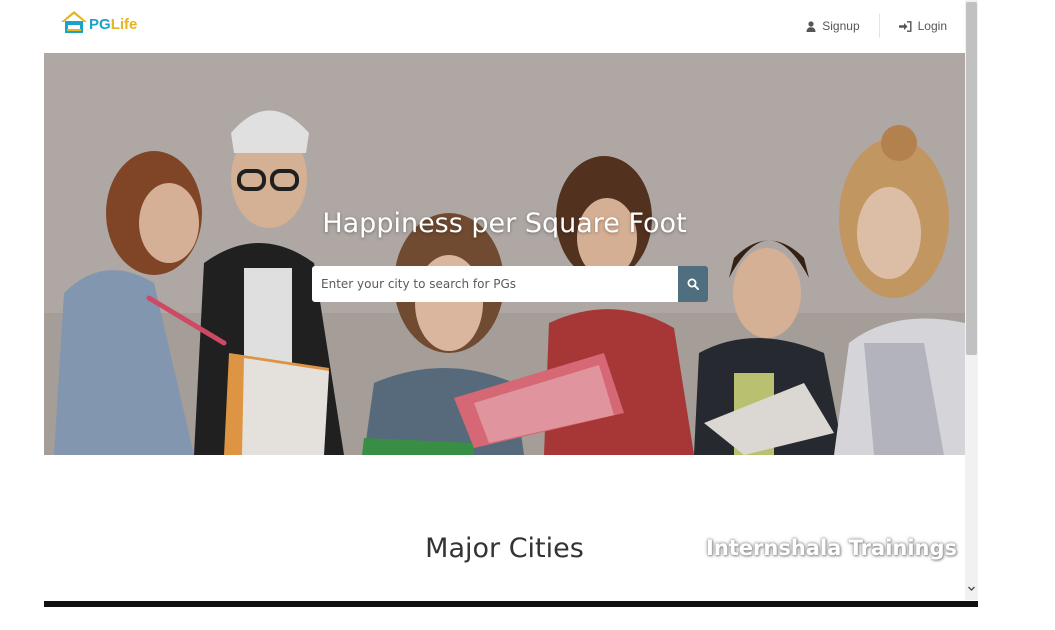 The height and width of the screenshot is (630, 1055). I want to click on login-label: Login, so click(932, 26).